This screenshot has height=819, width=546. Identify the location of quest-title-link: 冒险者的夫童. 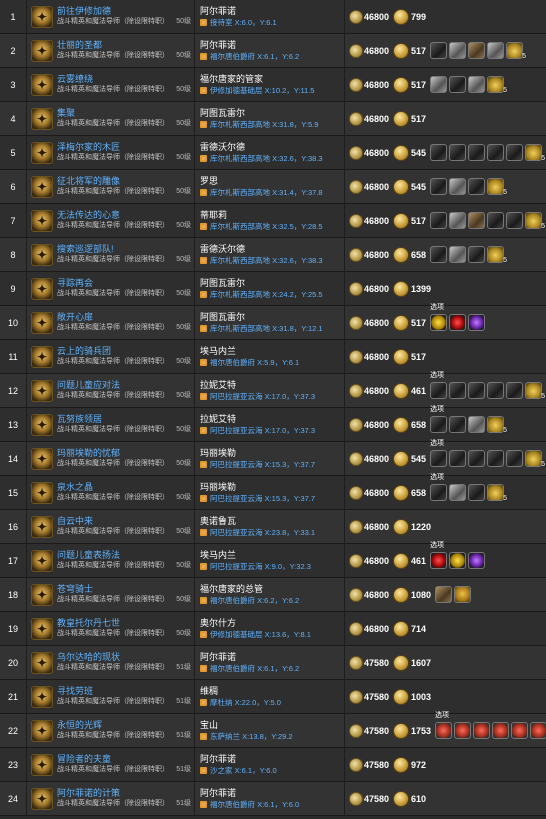
(125, 759).